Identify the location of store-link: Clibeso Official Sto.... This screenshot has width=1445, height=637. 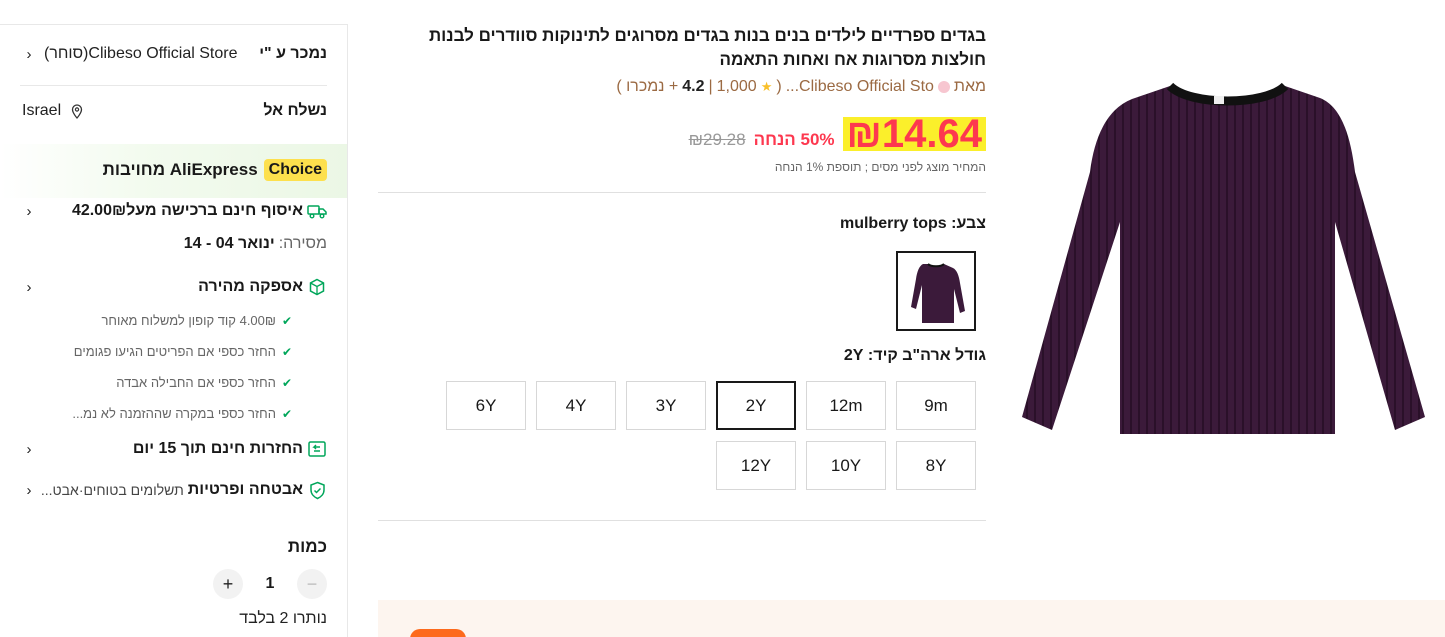
(860, 87).